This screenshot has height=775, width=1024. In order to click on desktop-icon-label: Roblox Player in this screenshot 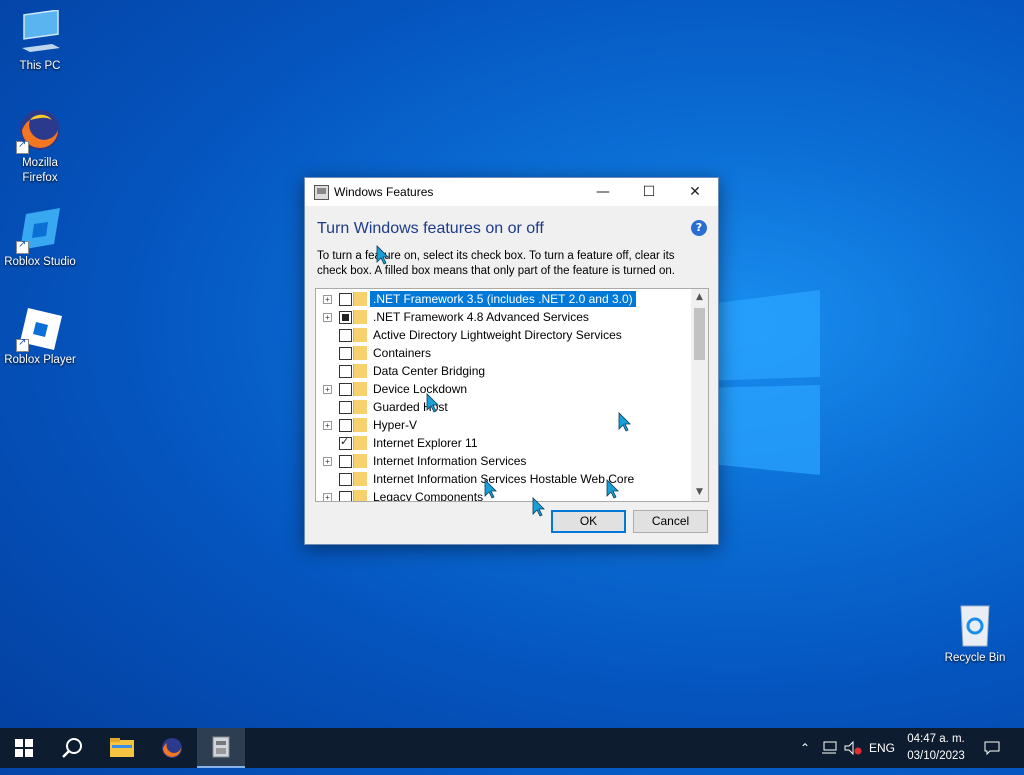, I will do `click(40, 360)`.